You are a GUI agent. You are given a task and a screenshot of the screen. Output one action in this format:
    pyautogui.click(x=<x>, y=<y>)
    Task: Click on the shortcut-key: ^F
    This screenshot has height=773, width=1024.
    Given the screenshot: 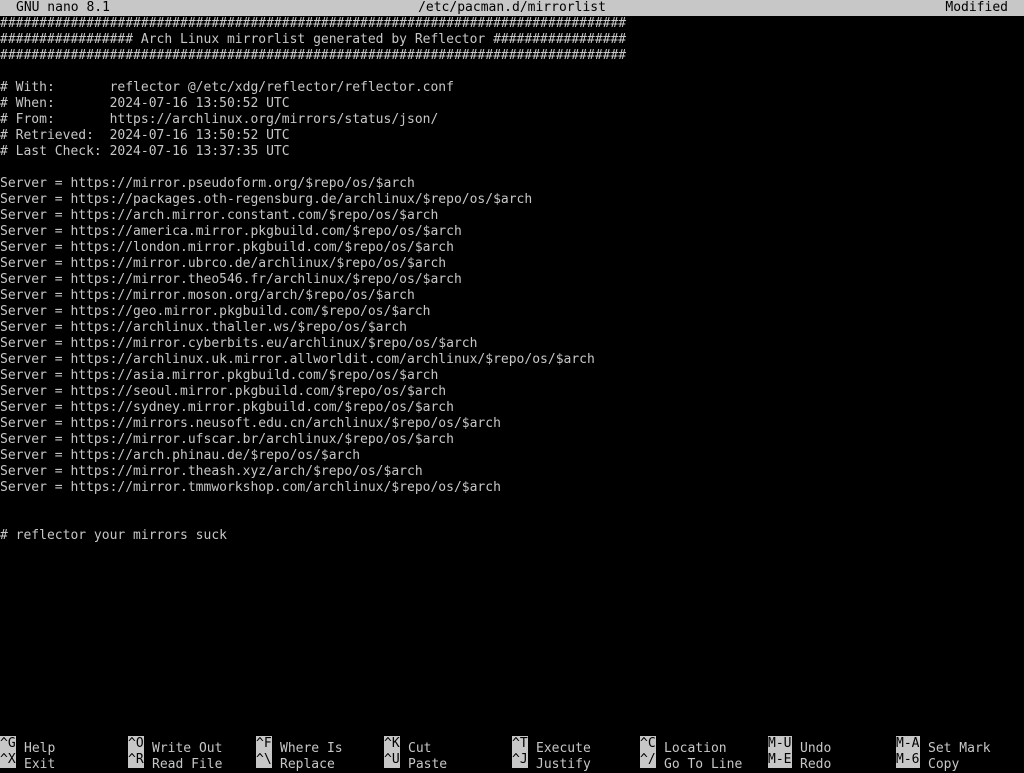 What is the action you would take?
    pyautogui.click(x=264, y=744)
    